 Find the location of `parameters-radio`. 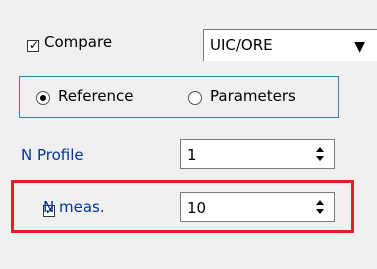

parameters-radio is located at coordinates (195, 98).